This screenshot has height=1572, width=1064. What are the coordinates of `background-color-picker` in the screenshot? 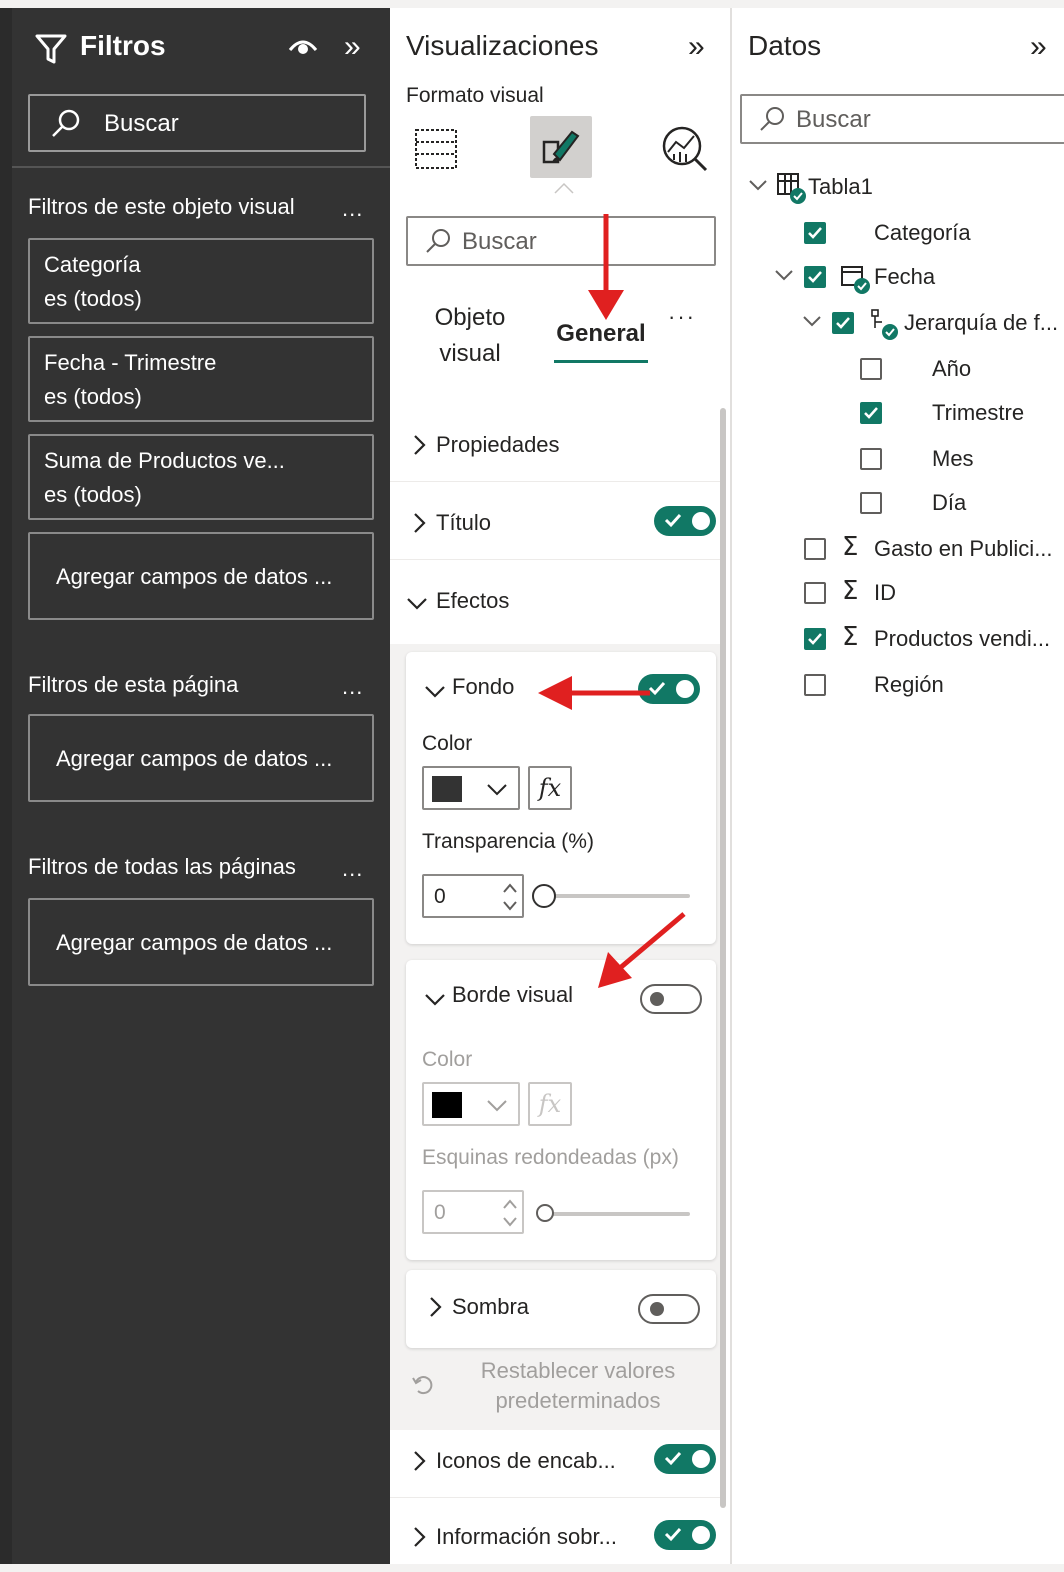 It's located at (471, 788).